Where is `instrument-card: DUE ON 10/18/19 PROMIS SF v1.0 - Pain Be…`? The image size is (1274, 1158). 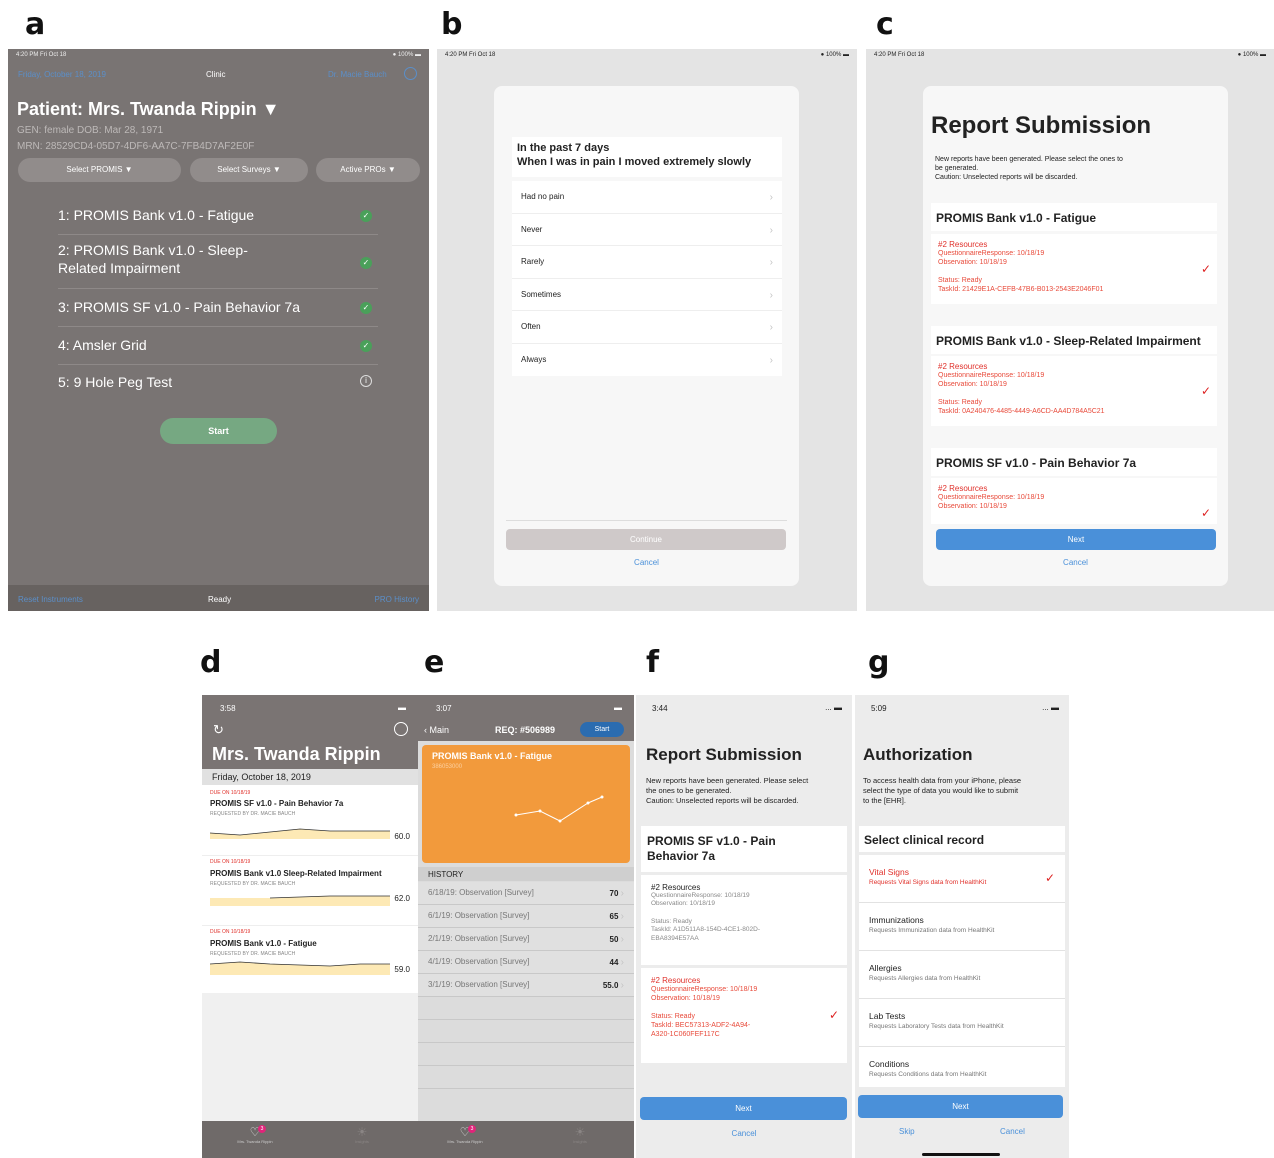 instrument-card: DUE ON 10/18/19 PROMIS SF v1.0 - Pain Be… is located at coordinates (310, 819).